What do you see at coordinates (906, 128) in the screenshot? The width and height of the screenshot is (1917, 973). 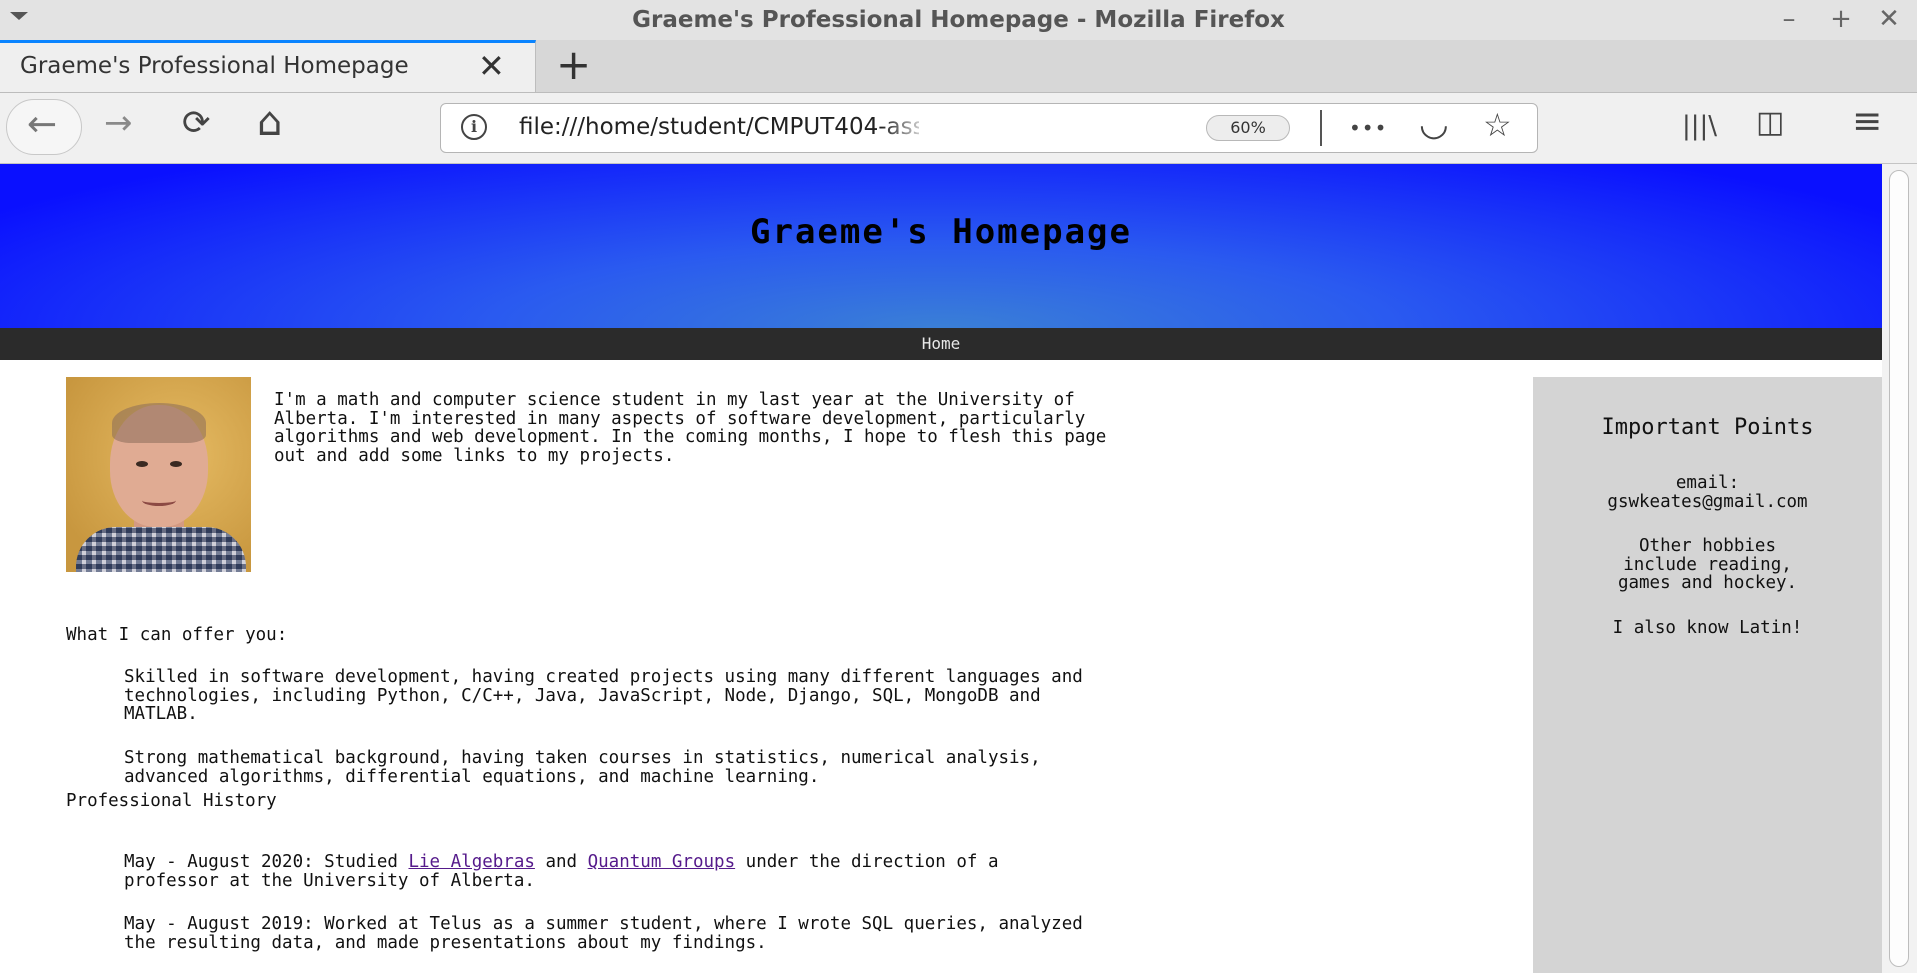 I see `url-fade` at bounding box center [906, 128].